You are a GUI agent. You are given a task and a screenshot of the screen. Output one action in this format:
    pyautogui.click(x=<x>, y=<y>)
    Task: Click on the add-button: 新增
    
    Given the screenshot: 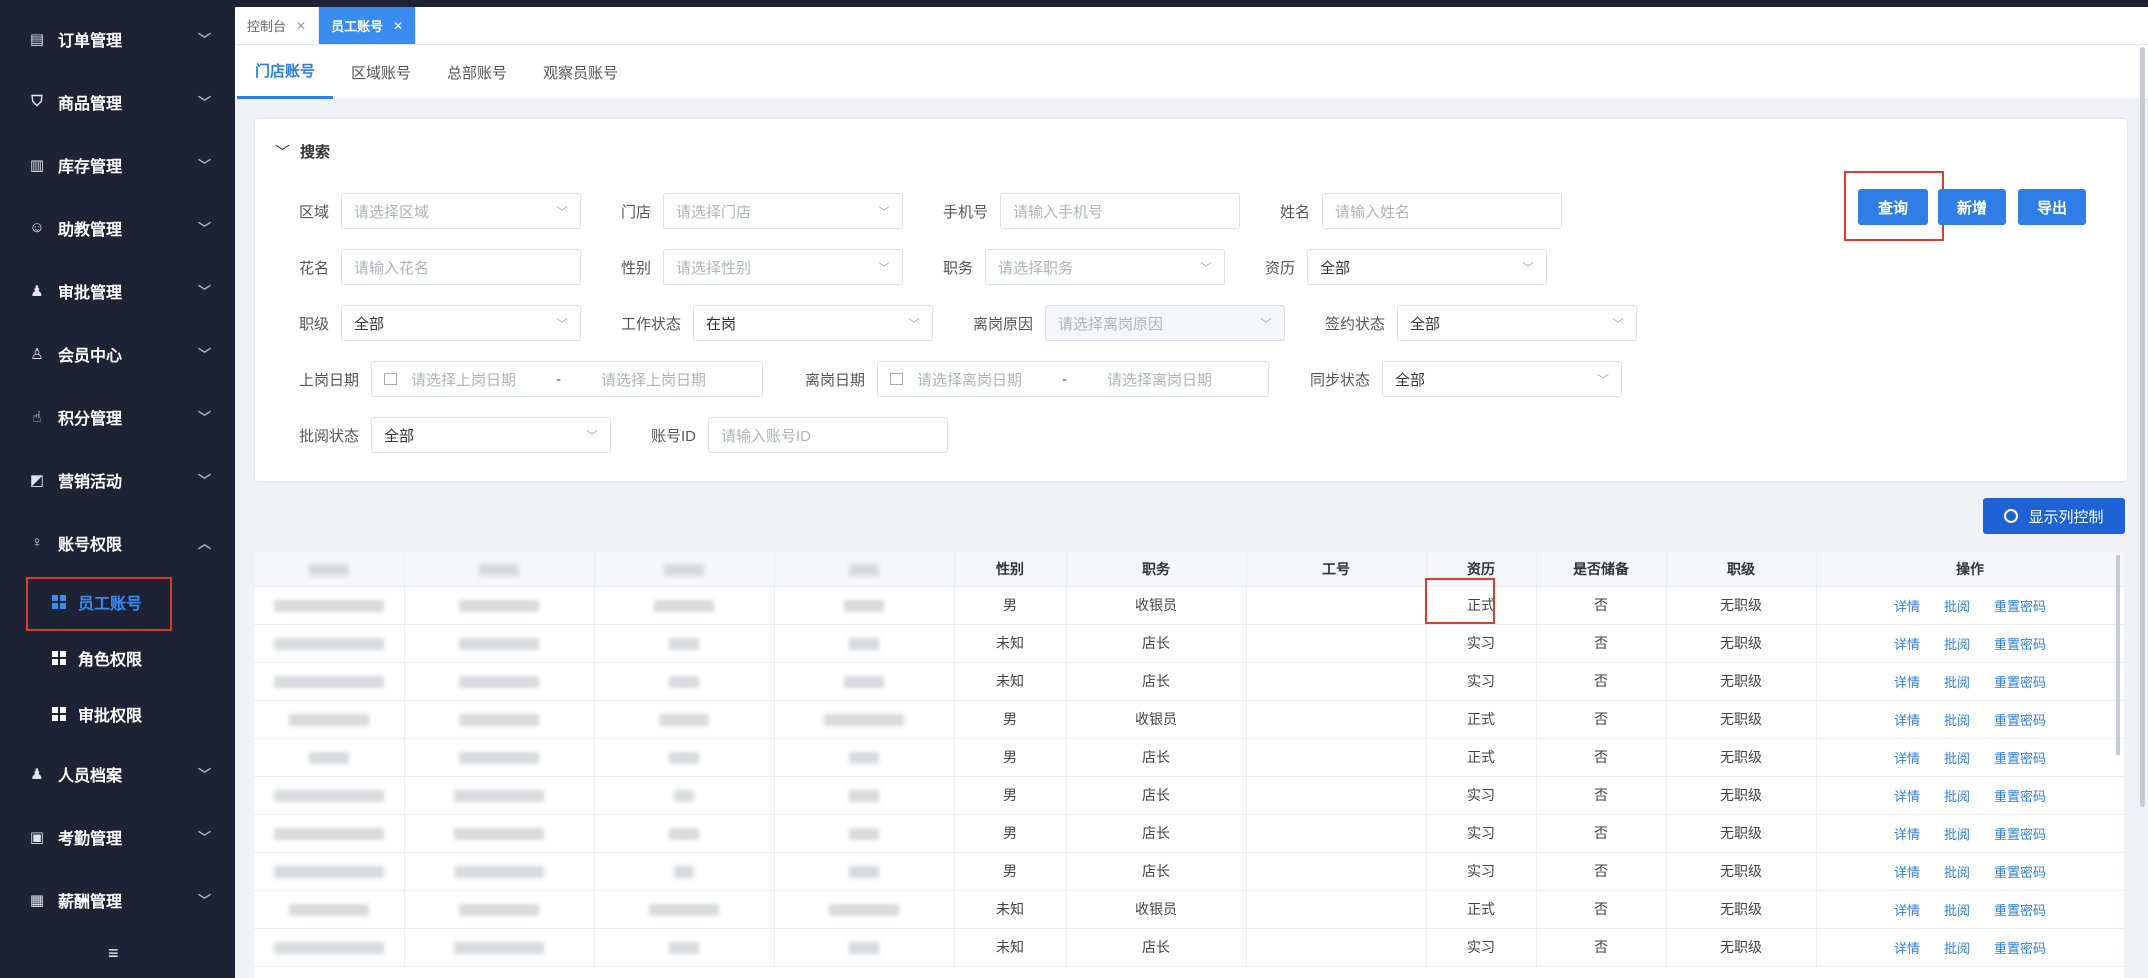 What is the action you would take?
    pyautogui.click(x=1972, y=207)
    